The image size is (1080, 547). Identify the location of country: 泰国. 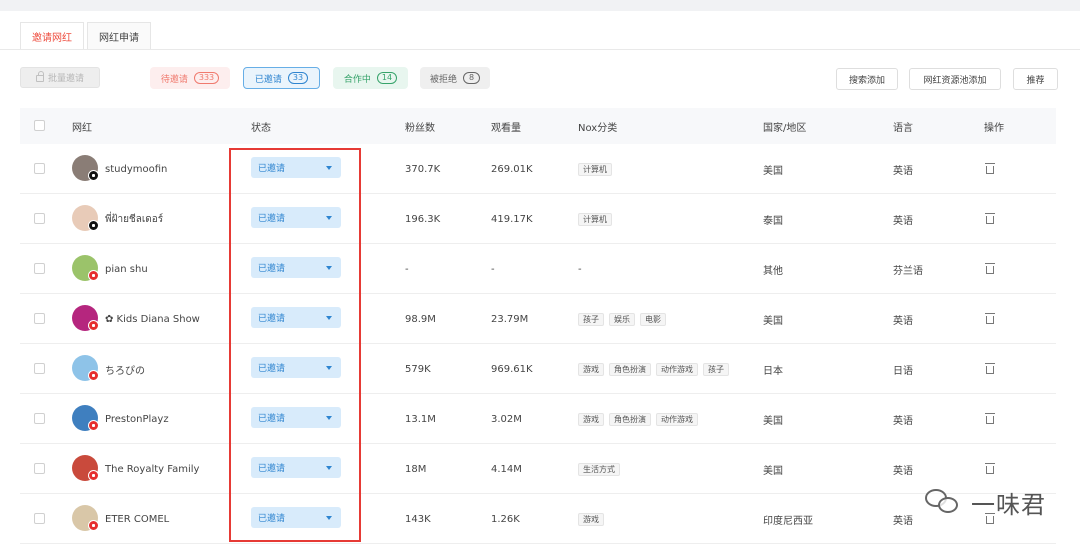
(773, 221).